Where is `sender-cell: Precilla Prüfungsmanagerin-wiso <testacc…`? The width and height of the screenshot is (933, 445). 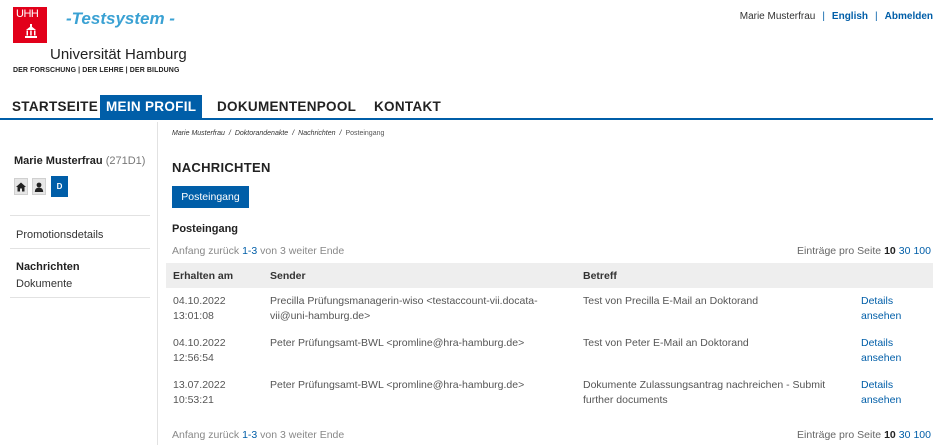
sender-cell: Precilla Prüfungsmanagerin-wiso <testacc… is located at coordinates (419, 309).